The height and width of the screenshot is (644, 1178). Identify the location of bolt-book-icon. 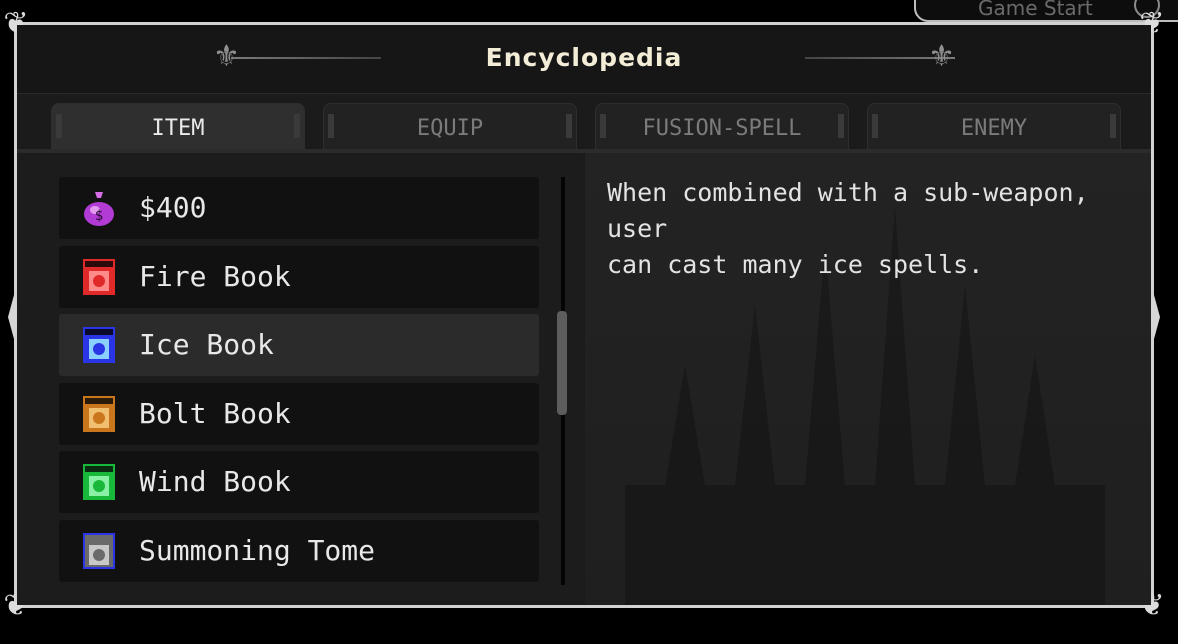
(99, 414).